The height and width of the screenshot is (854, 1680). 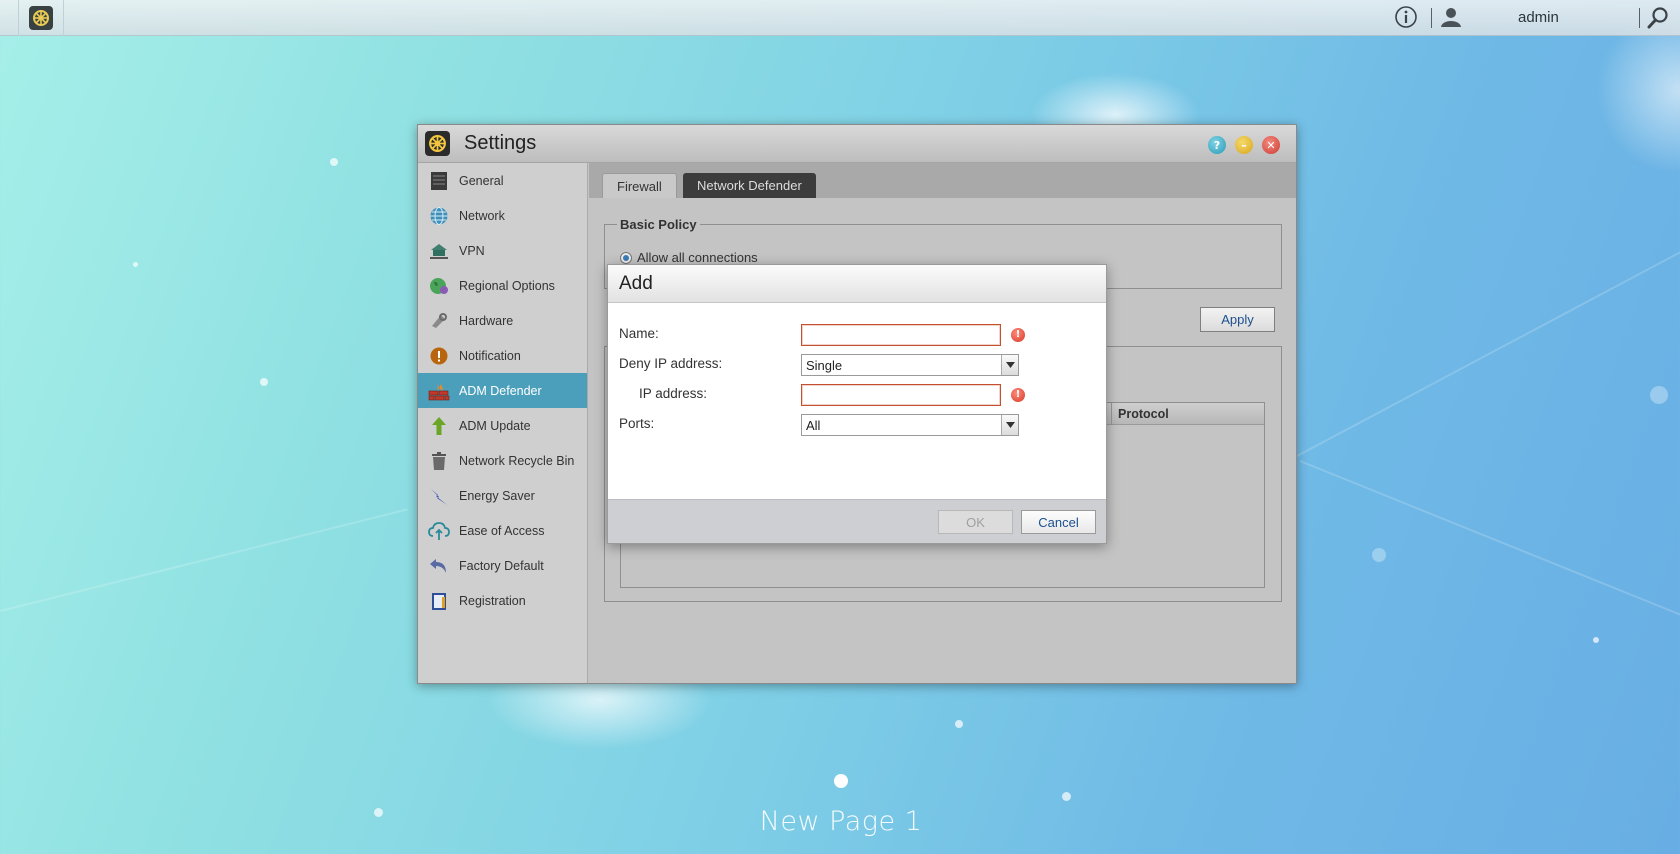 I want to click on sidebar-item-label: Ease of Access, so click(x=502, y=530).